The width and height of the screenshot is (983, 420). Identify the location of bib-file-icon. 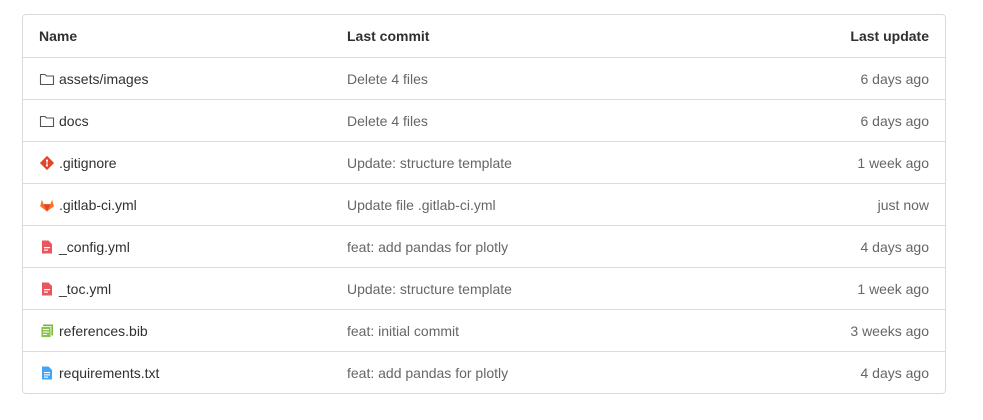
(47, 331).